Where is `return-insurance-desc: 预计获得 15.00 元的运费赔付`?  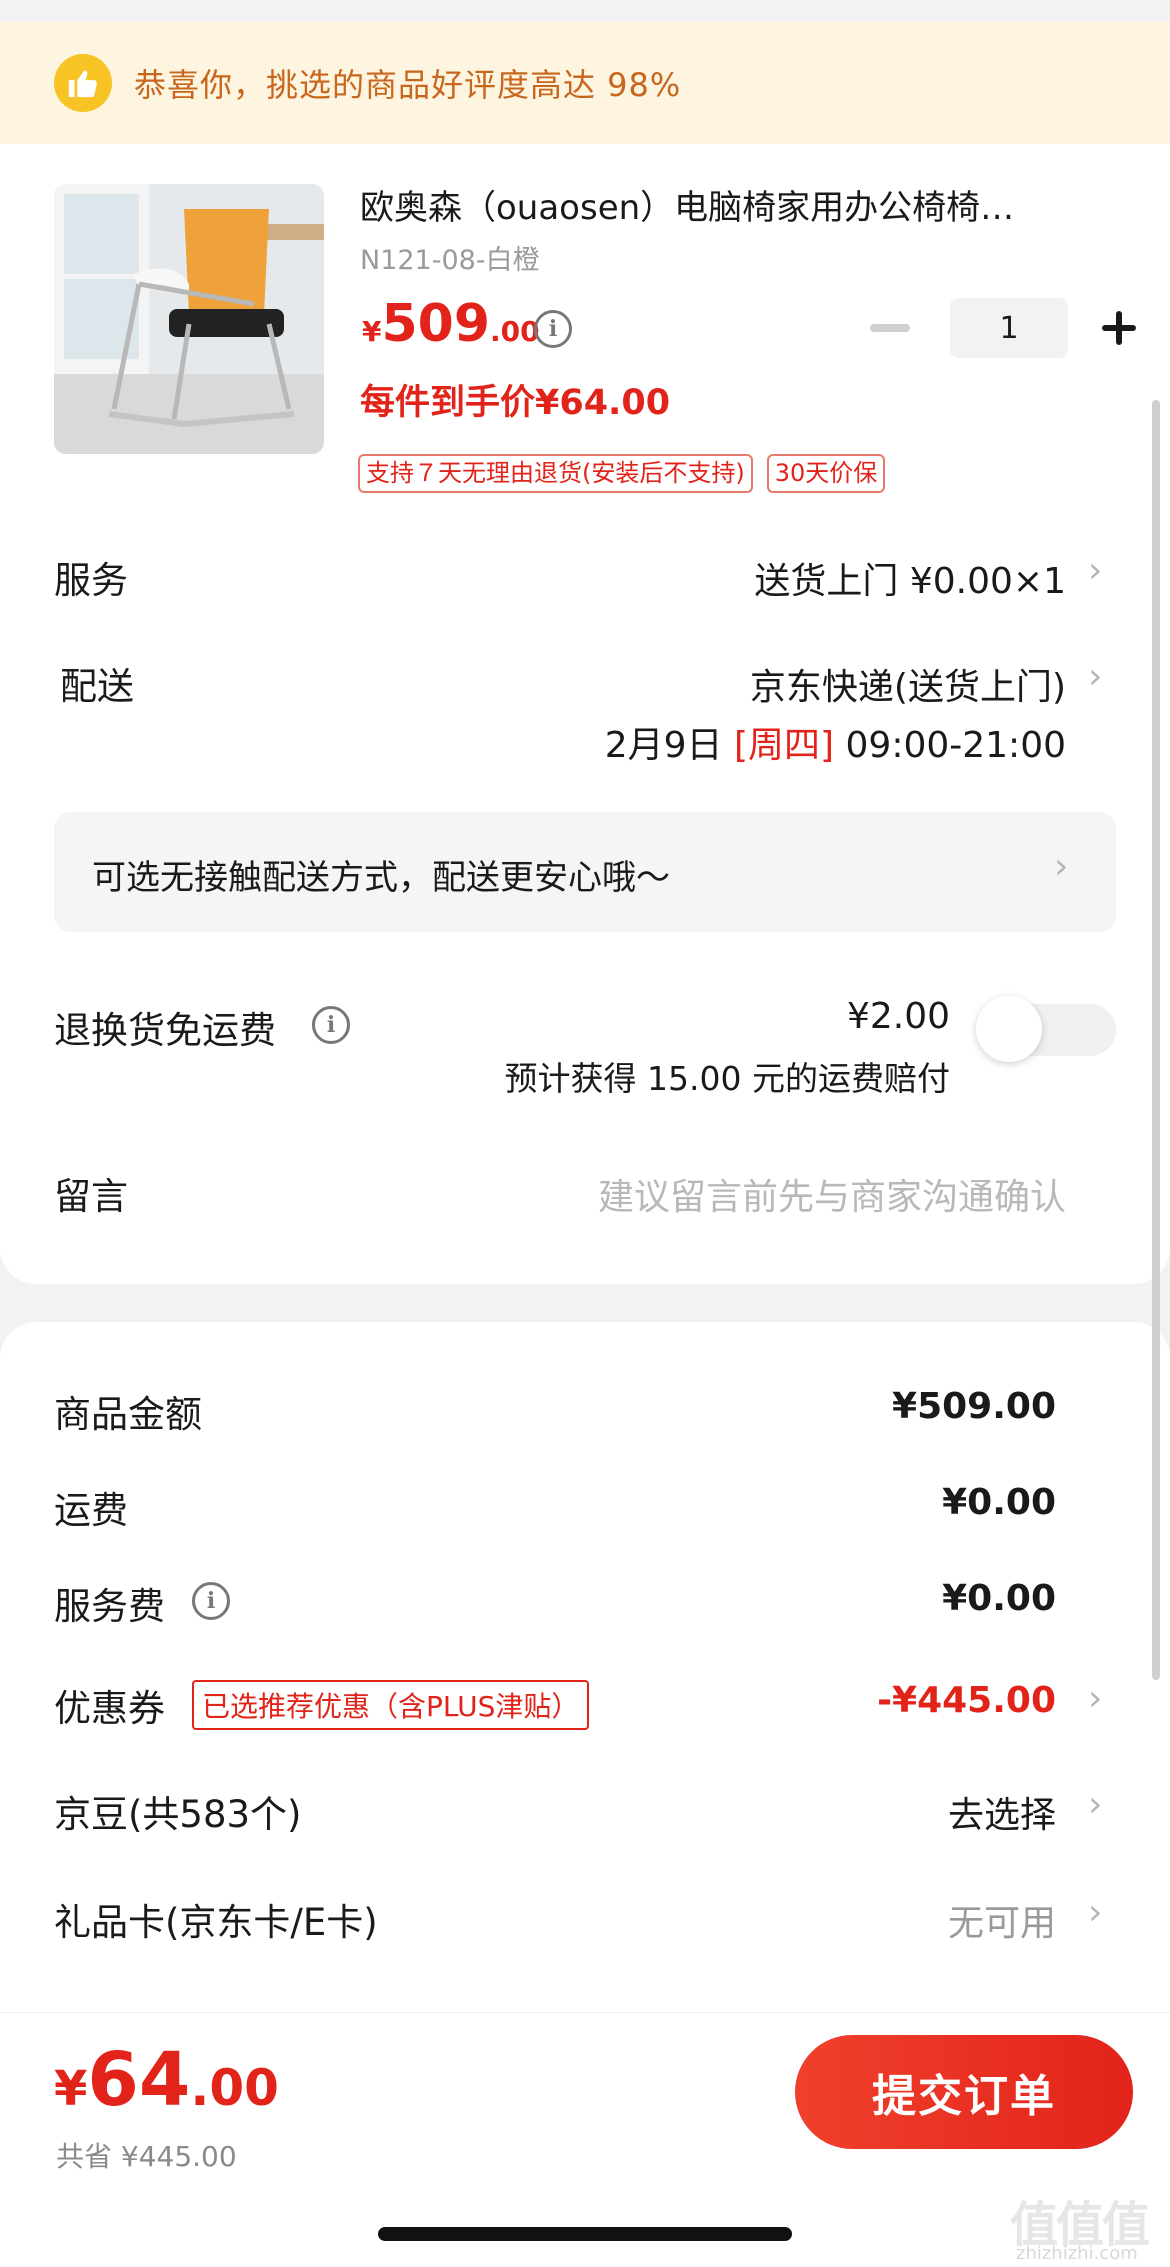
return-insurance-desc: 预计获得 15.00 元的运费赔付 is located at coordinates (727, 1078).